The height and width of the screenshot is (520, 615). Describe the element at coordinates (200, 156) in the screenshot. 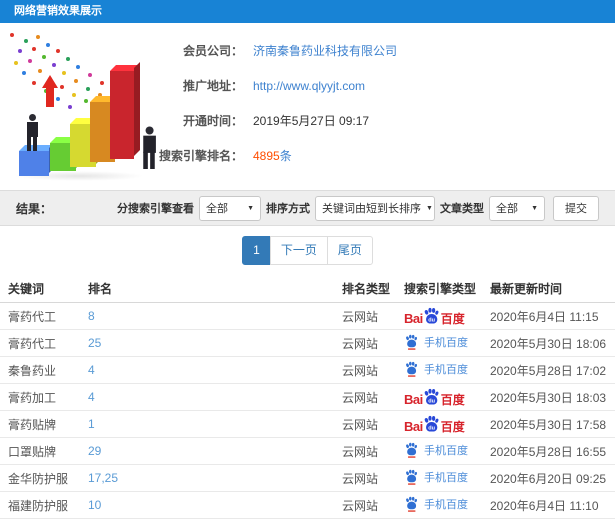

I see `ranking-count-label: 搜索引擎排名：` at that location.